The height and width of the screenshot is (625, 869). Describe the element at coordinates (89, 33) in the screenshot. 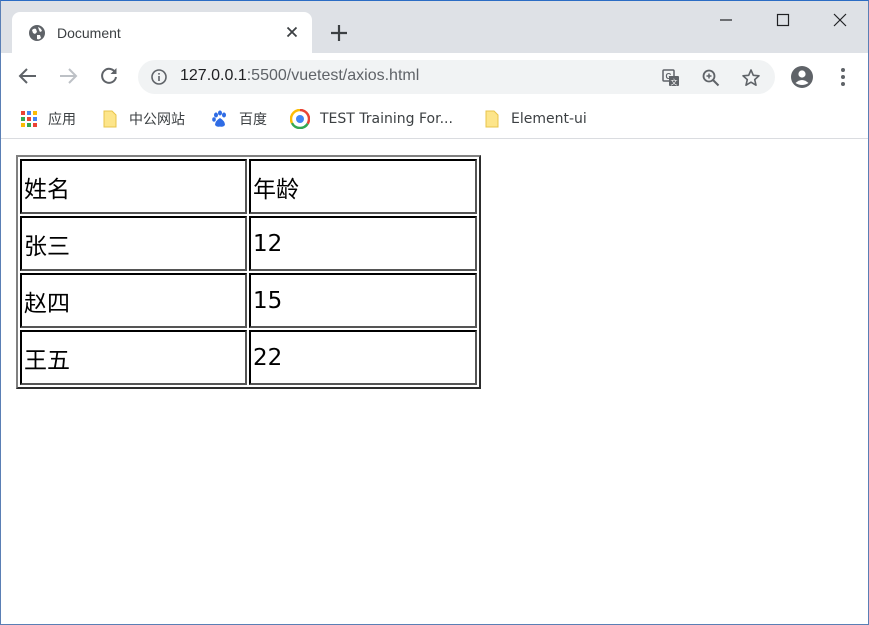

I see `tab-title: Document` at that location.